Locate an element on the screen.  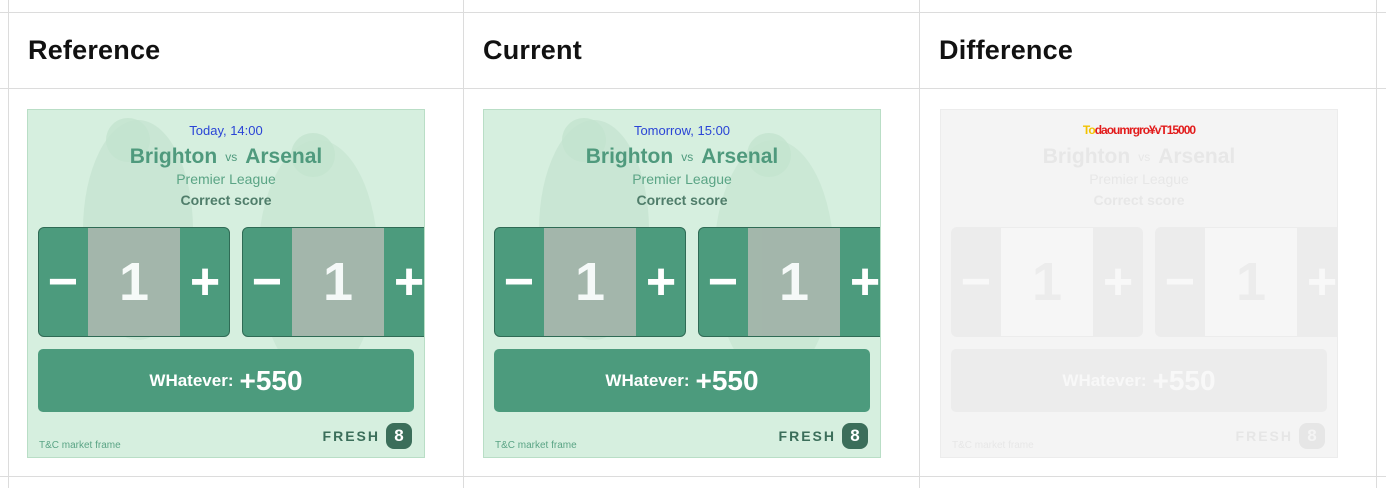
header-label: Current is located at coordinates (532, 49).